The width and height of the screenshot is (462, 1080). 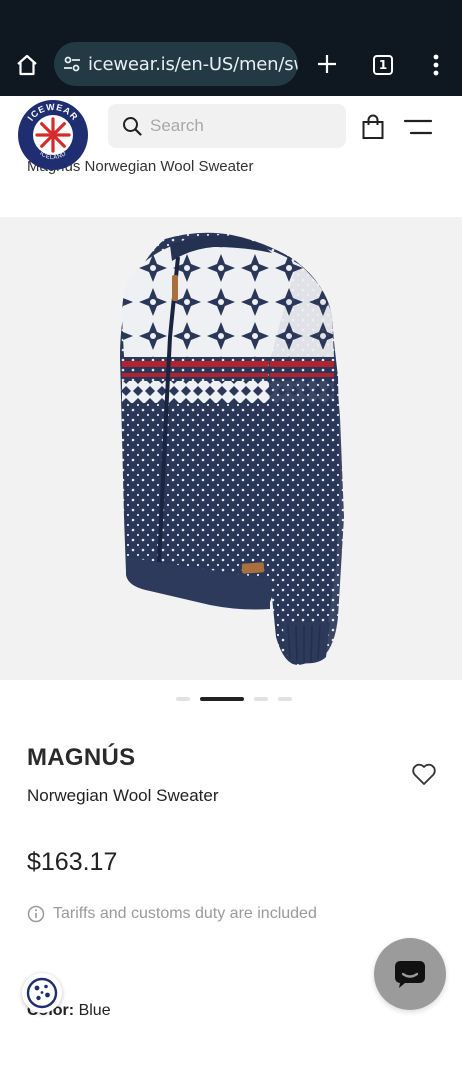 I want to click on search-input, so click(x=240, y=126).